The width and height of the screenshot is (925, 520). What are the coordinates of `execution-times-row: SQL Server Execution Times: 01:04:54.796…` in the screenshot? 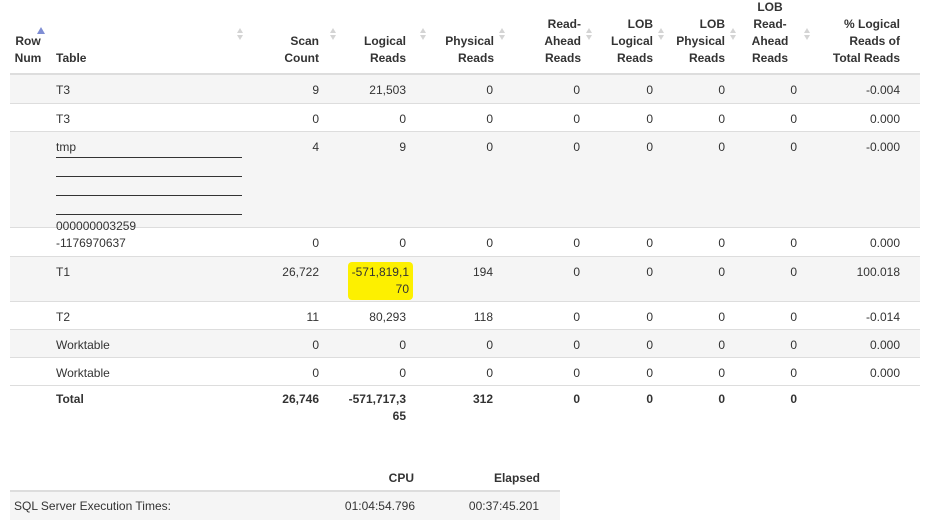 It's located at (285, 506).